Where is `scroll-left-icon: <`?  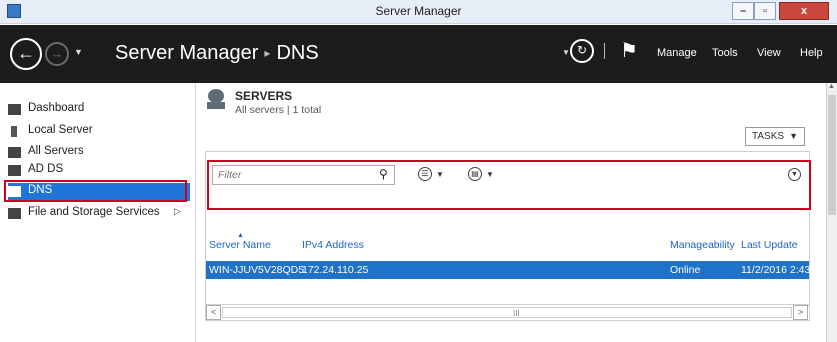
scroll-left-icon: < is located at coordinates (213, 312).